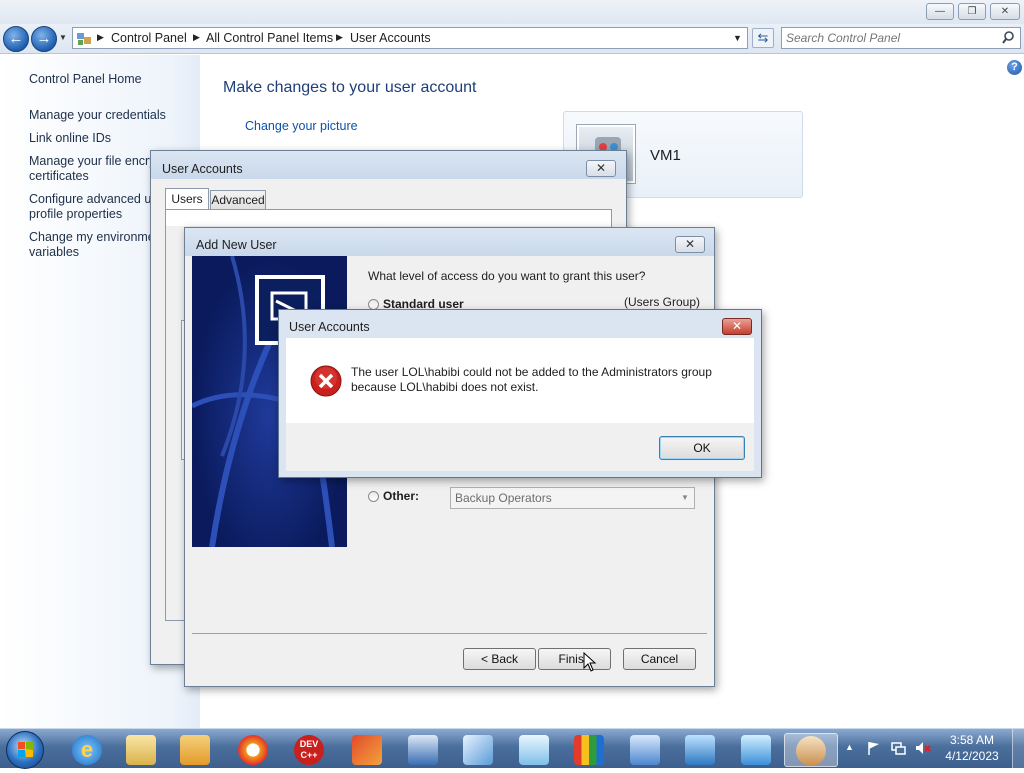  I want to click on dev-cpp-icon: DEV C++, so click(309, 750).